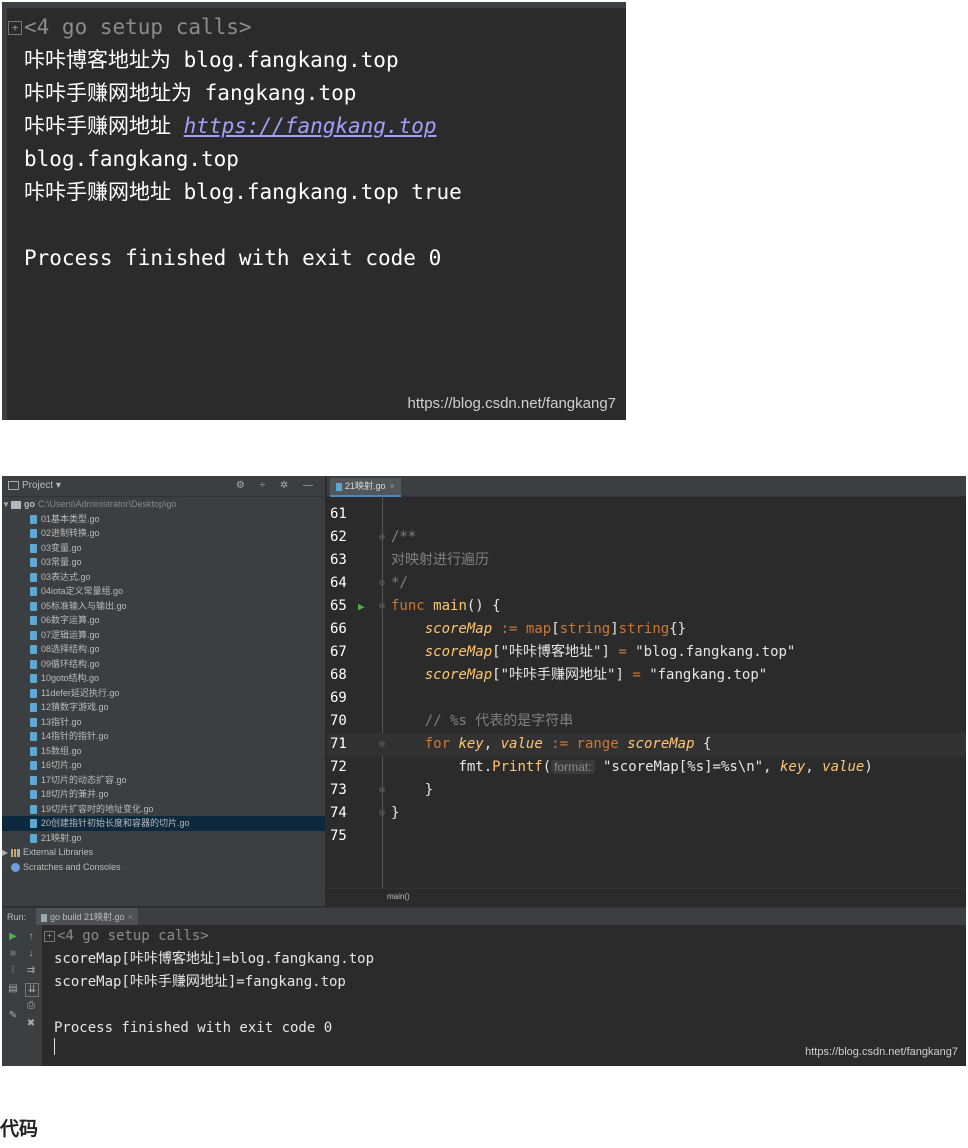 Image resolution: width=968 pixels, height=1148 pixels. What do you see at coordinates (646, 606) in the screenshot?
I see `code-line-65: 65 ▶ ⊖ func main() {` at bounding box center [646, 606].